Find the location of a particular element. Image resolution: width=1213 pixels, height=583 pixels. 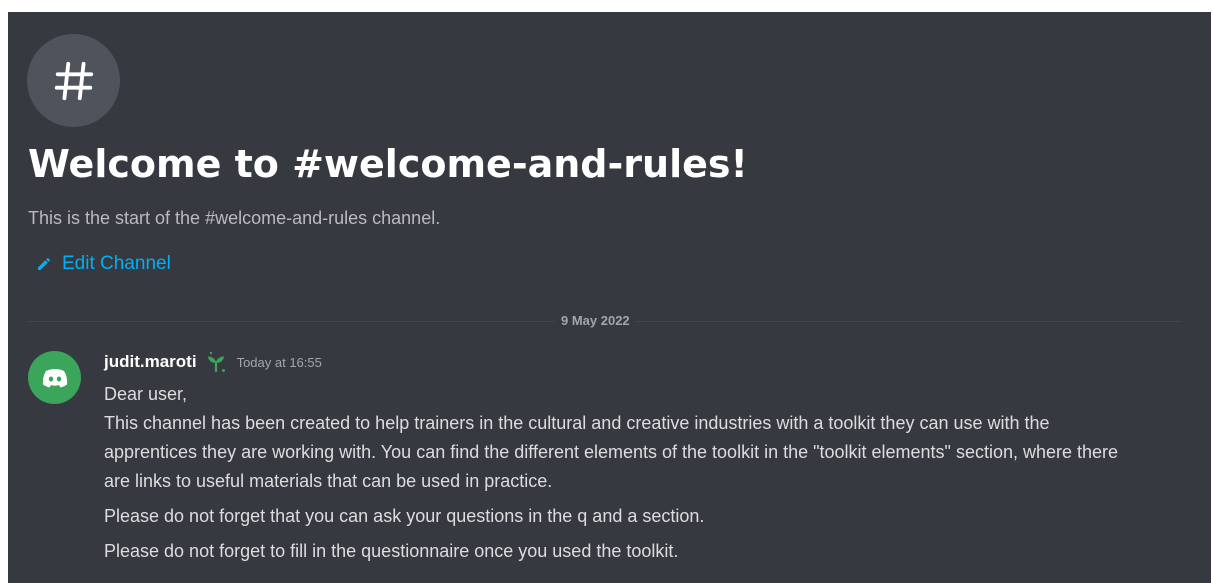

message-line-greeting: Dear user, is located at coordinates (146, 394).